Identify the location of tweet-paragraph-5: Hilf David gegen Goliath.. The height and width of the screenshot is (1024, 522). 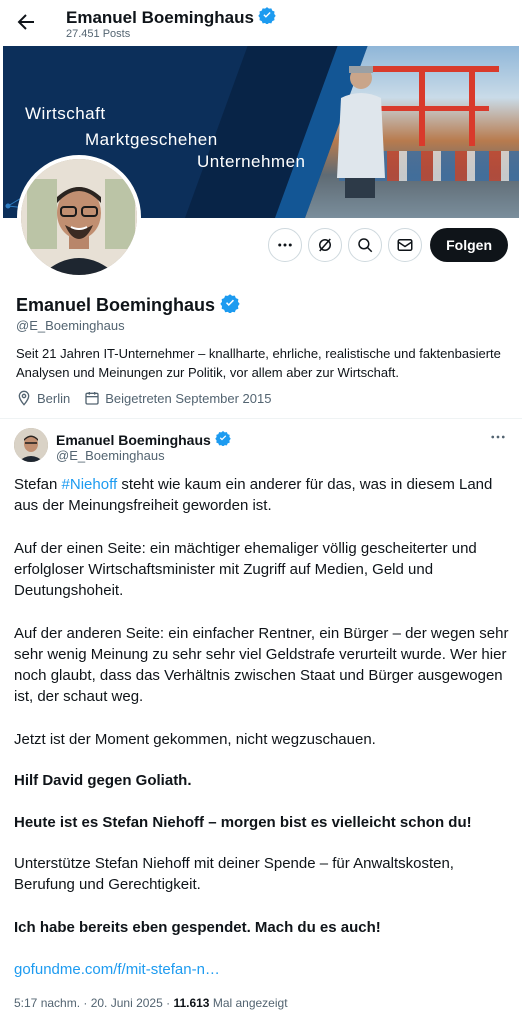
(103, 780).